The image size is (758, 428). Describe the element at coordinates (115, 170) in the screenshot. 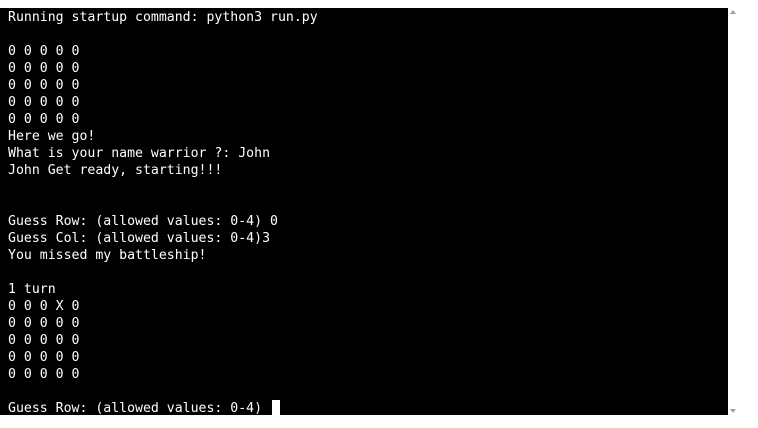

I see `ready-message-line: John Get ready, starting!!!` at that location.